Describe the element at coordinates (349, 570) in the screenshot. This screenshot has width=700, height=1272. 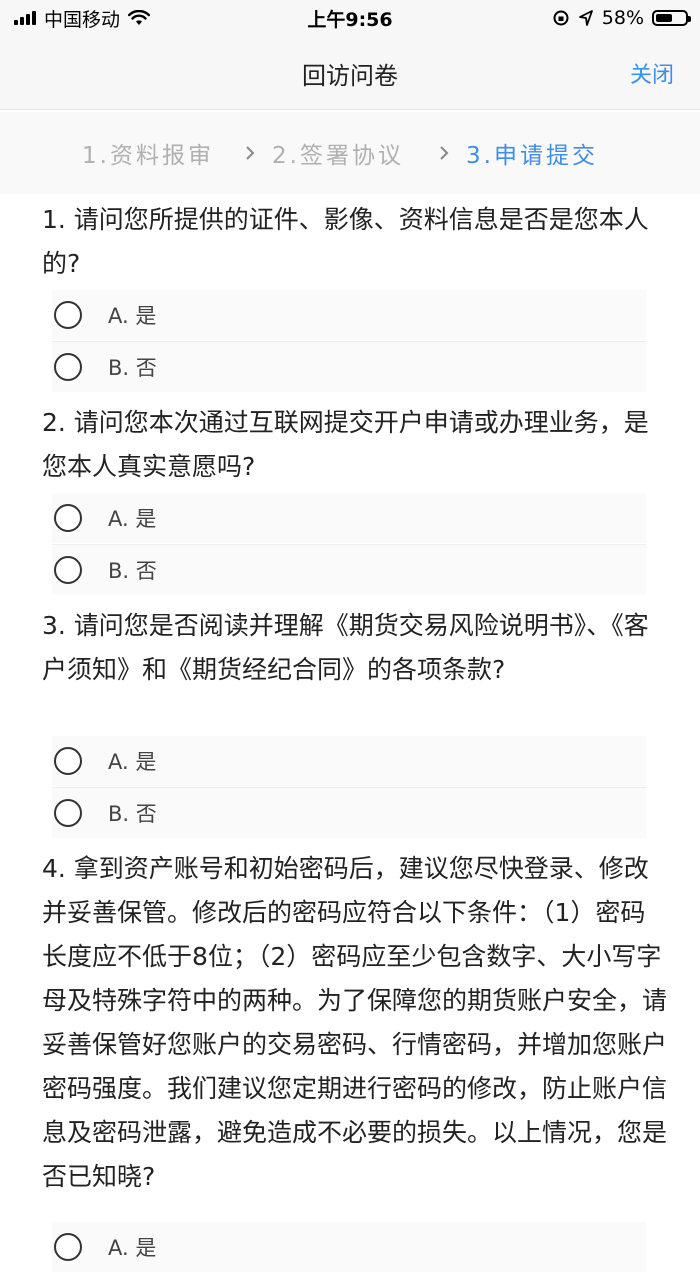
I see `question-2-option-b: B. 否` at that location.